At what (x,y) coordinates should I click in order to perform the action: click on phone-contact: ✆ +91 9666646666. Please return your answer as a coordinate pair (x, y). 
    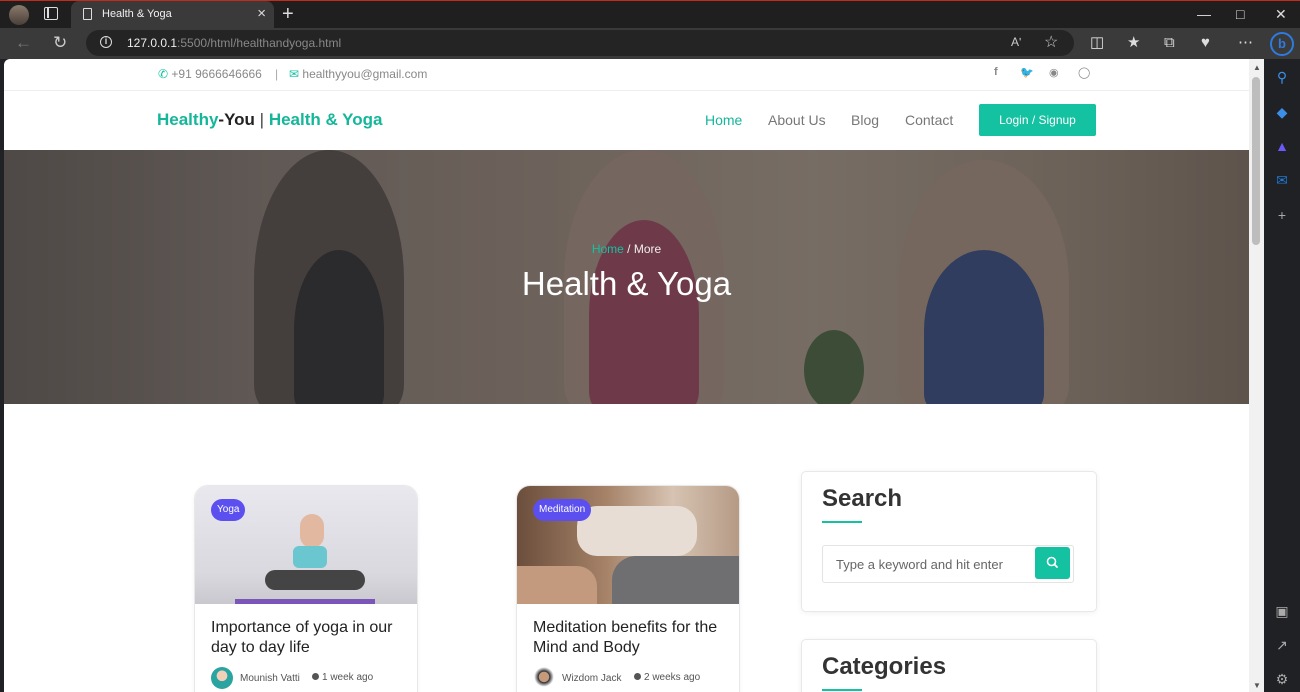
    Looking at the image, I should click on (210, 74).